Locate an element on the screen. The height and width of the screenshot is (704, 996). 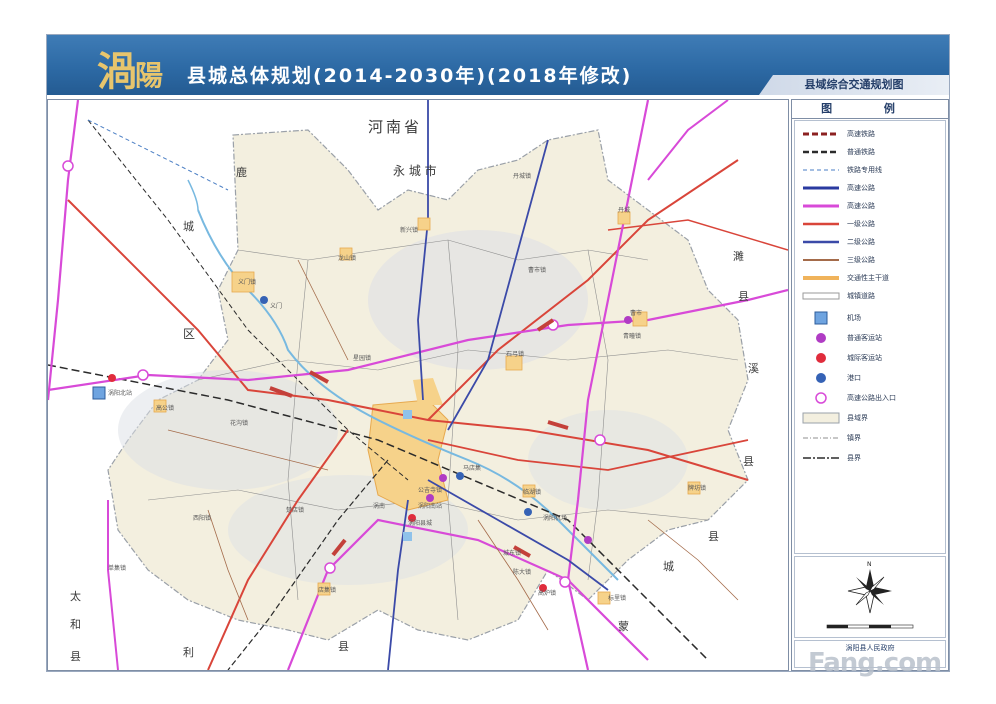
interchange-icon is located at coordinates (821, 398).